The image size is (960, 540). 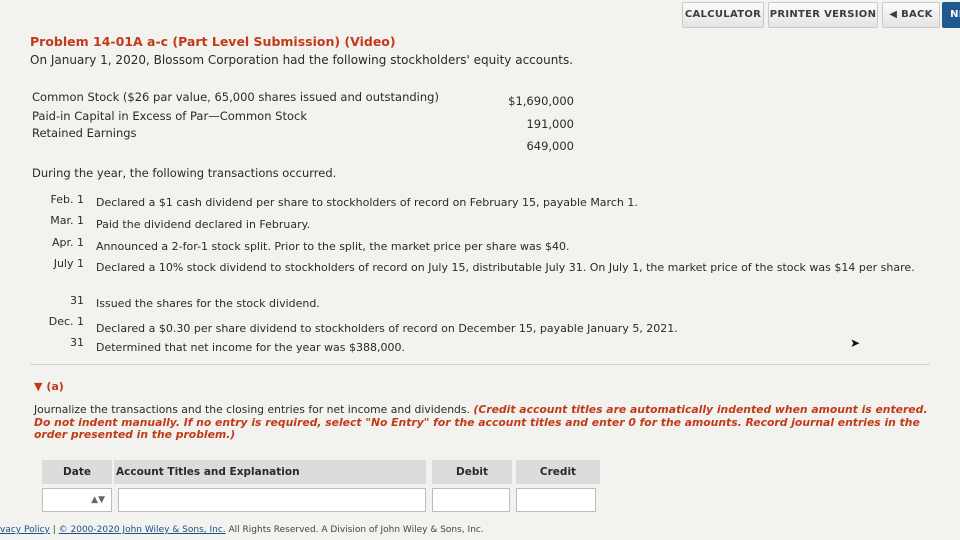 What do you see at coordinates (66, 321) in the screenshot?
I see `transaction-date: Dec. 1` at bounding box center [66, 321].